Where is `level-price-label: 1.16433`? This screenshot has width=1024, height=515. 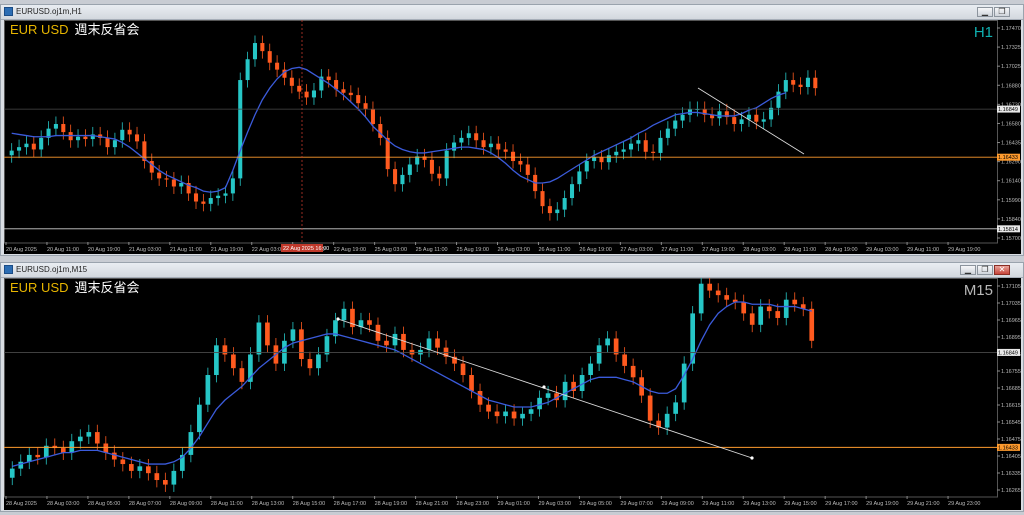 level-price-label: 1.16433 is located at coordinates (1008, 448).